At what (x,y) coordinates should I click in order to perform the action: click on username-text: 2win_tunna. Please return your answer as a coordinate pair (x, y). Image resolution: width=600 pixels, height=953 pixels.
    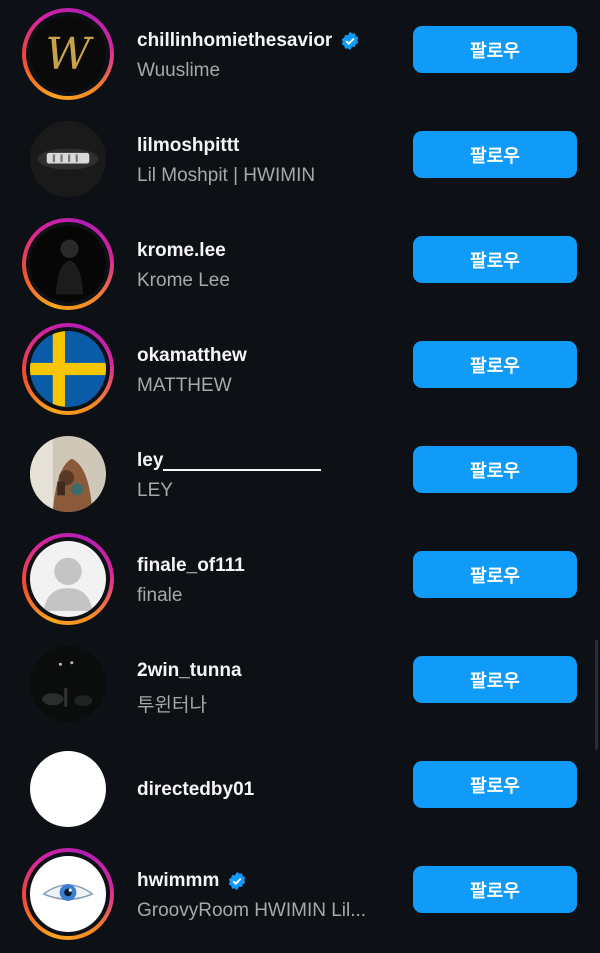
    Looking at the image, I should click on (189, 671).